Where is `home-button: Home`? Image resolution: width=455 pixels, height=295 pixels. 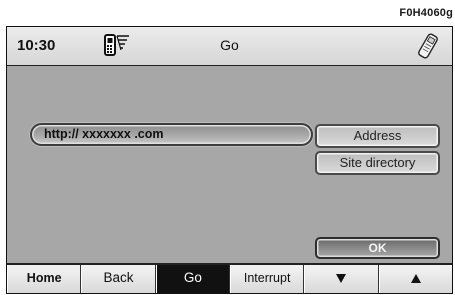 home-button: Home is located at coordinates (44, 279).